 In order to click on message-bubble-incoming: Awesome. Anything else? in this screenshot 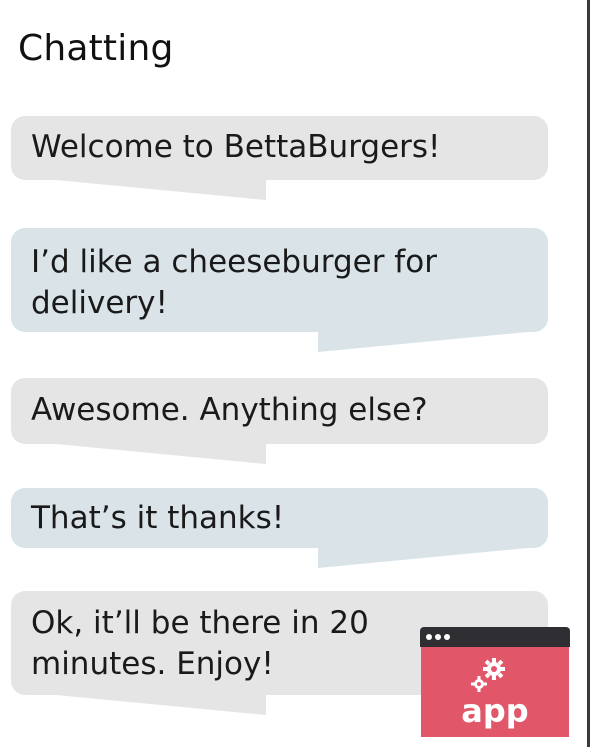, I will do `click(279, 421)`.